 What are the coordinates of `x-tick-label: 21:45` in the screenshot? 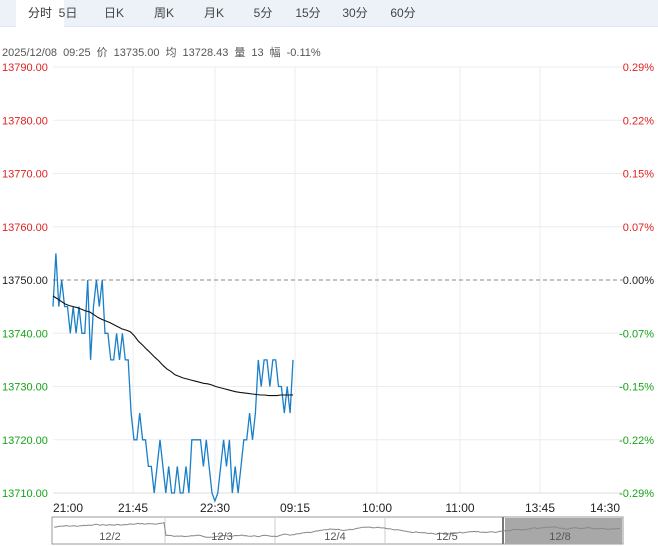 It's located at (133, 508).